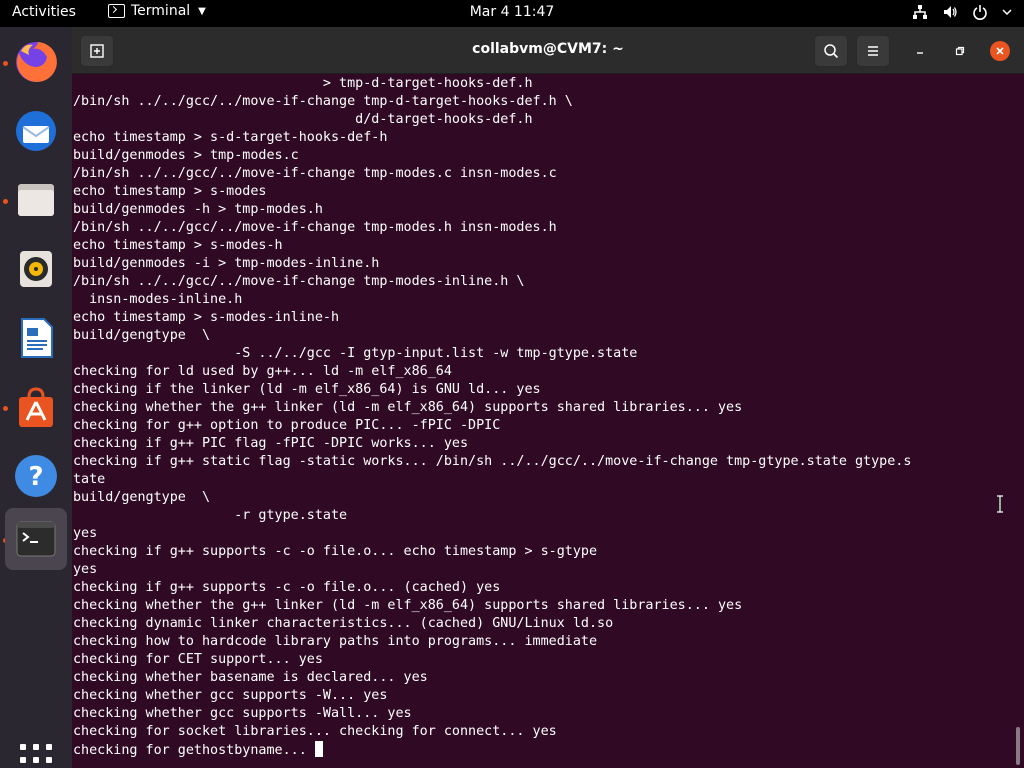 This screenshot has height=768, width=1024. I want to click on activities-button: Activities, so click(44, 12).